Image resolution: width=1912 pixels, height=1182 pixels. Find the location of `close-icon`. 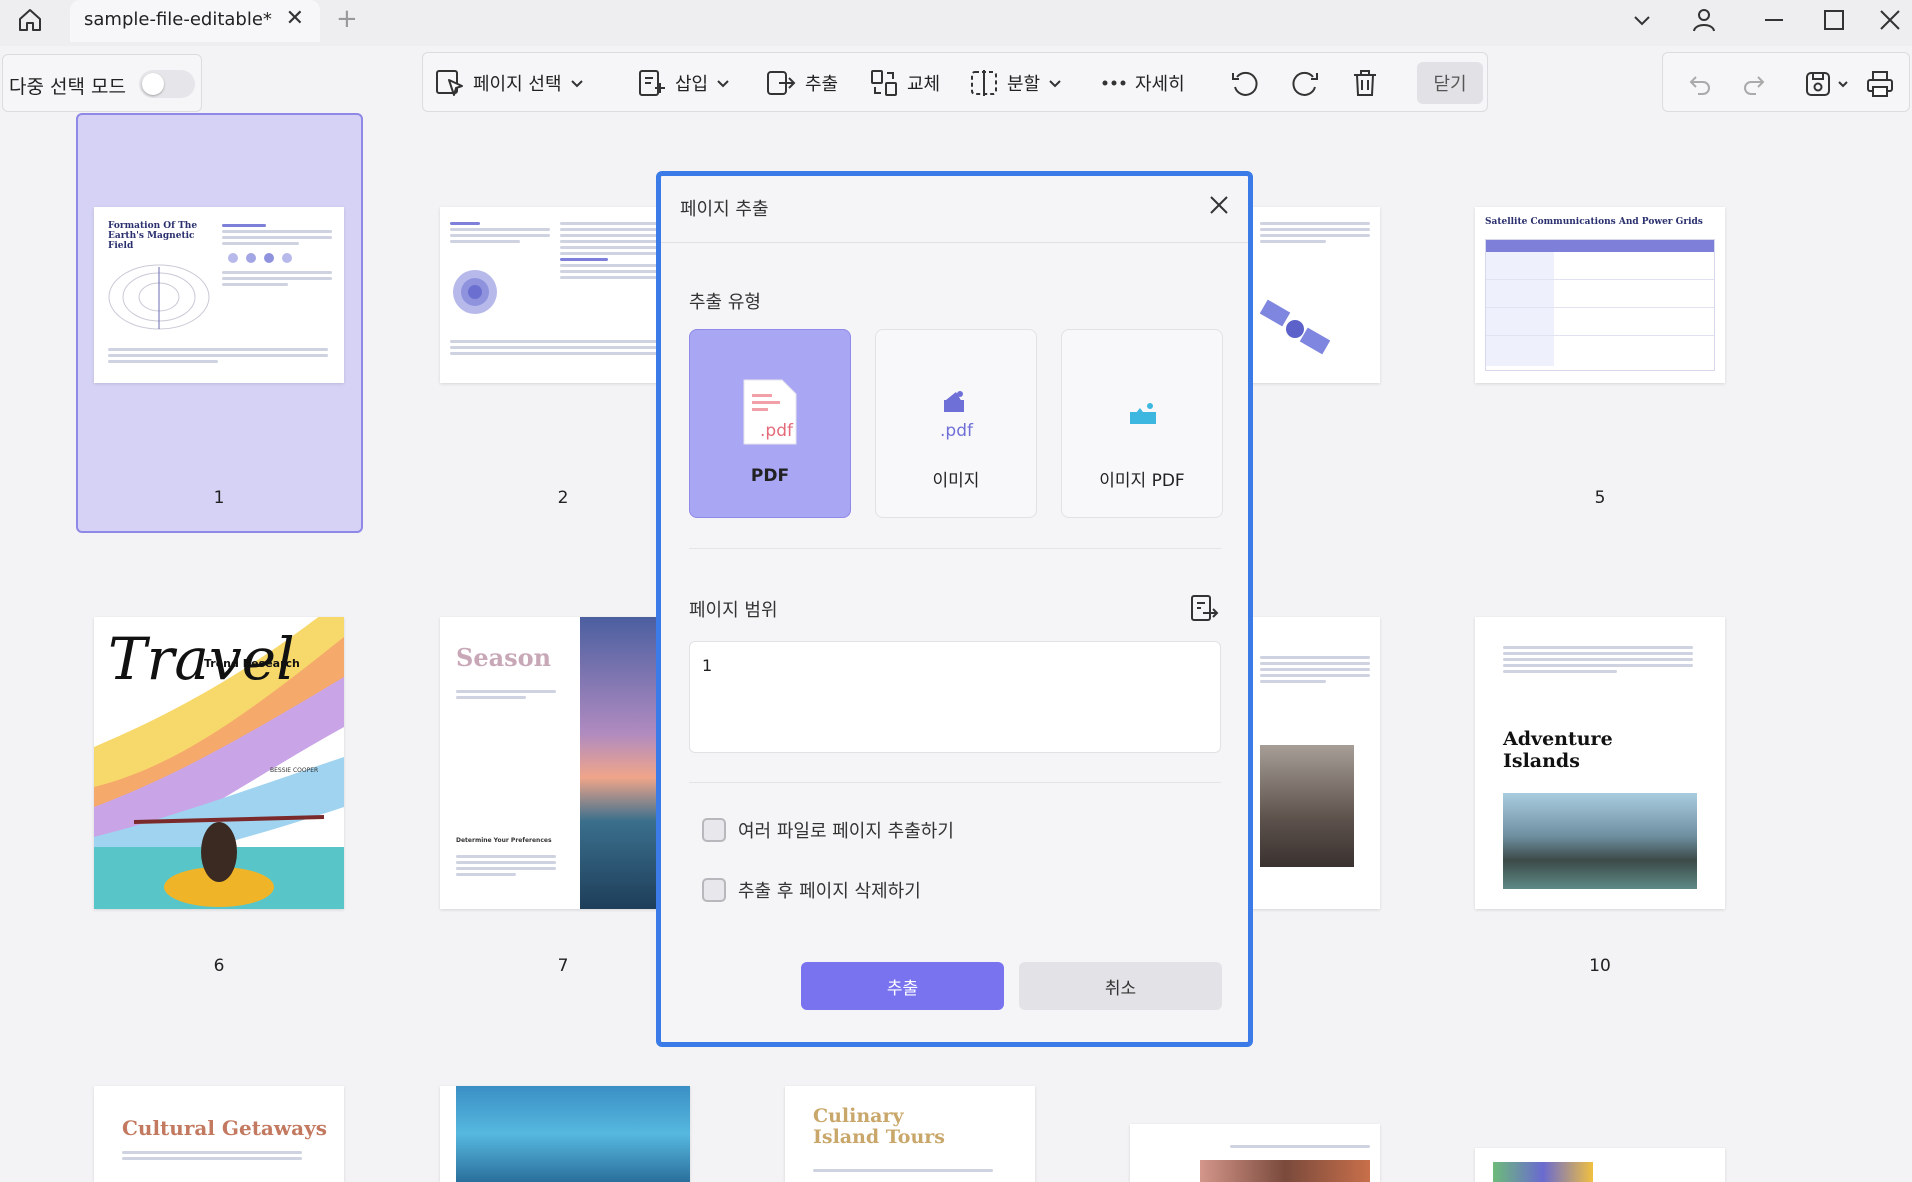

close-icon is located at coordinates (1219, 205).